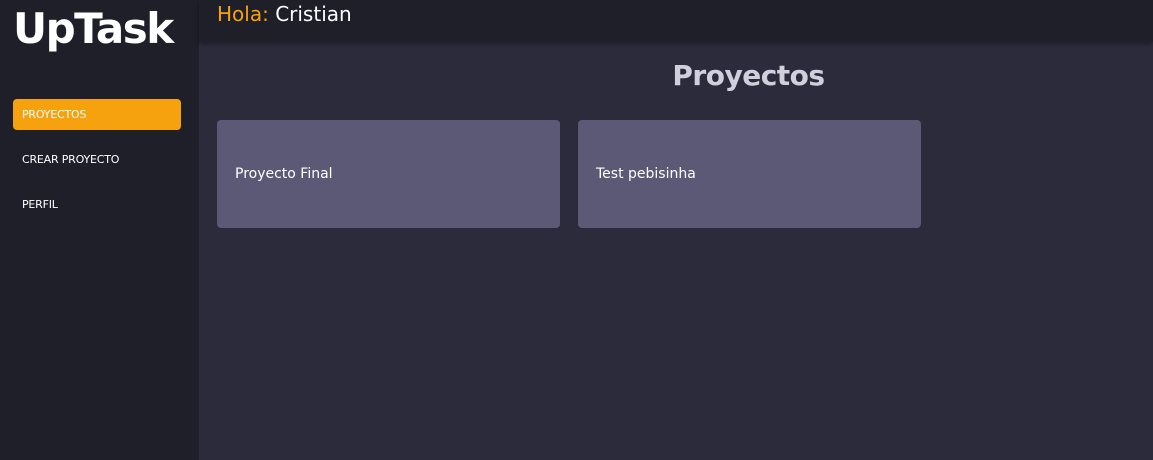 The height and width of the screenshot is (460, 1153). Describe the element at coordinates (284, 174) in the screenshot. I see `project-name: Proyecto Final` at that location.